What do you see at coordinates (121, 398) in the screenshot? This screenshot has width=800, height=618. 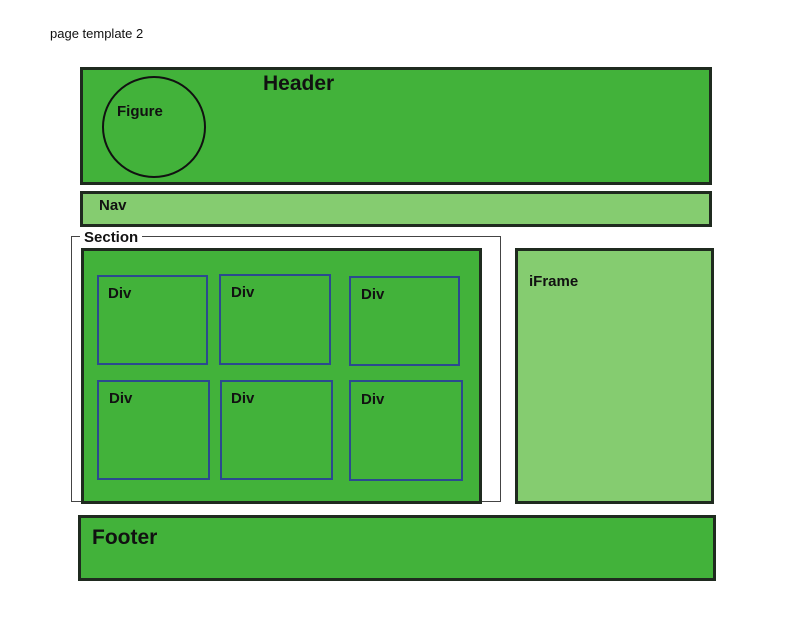 I see `div-label-4: Div` at bounding box center [121, 398].